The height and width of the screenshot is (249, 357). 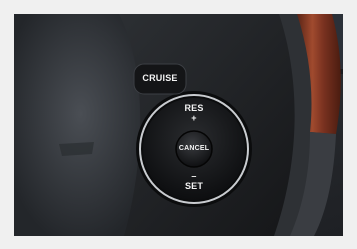 I want to click on minus-label: –, so click(x=194, y=176).